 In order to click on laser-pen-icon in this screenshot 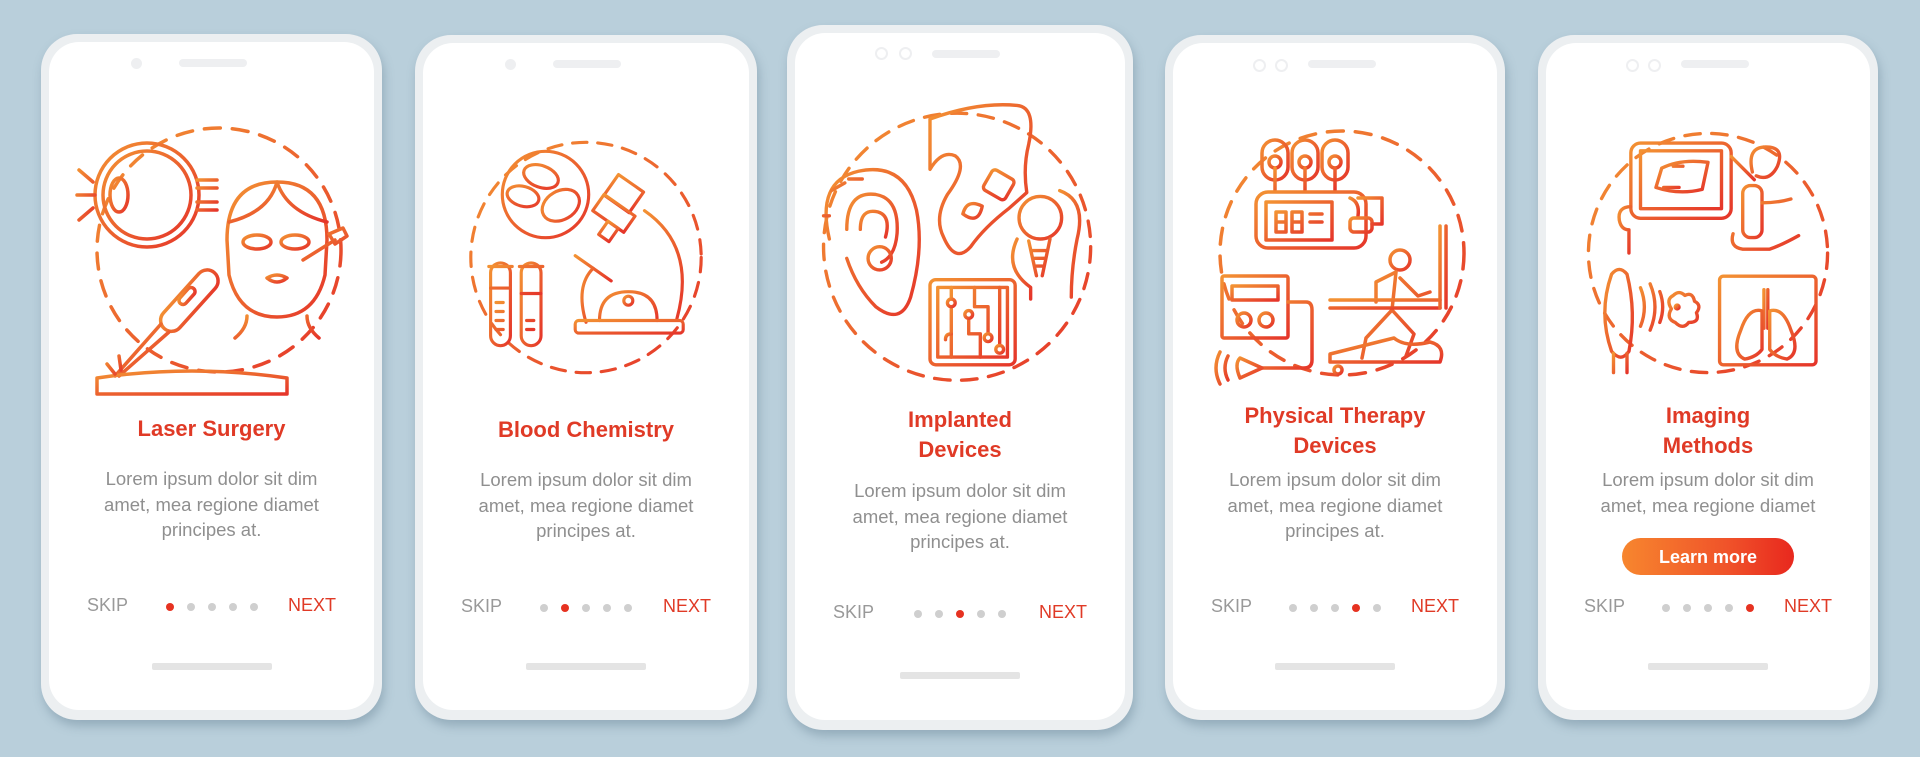, I will do `click(166, 323)`.